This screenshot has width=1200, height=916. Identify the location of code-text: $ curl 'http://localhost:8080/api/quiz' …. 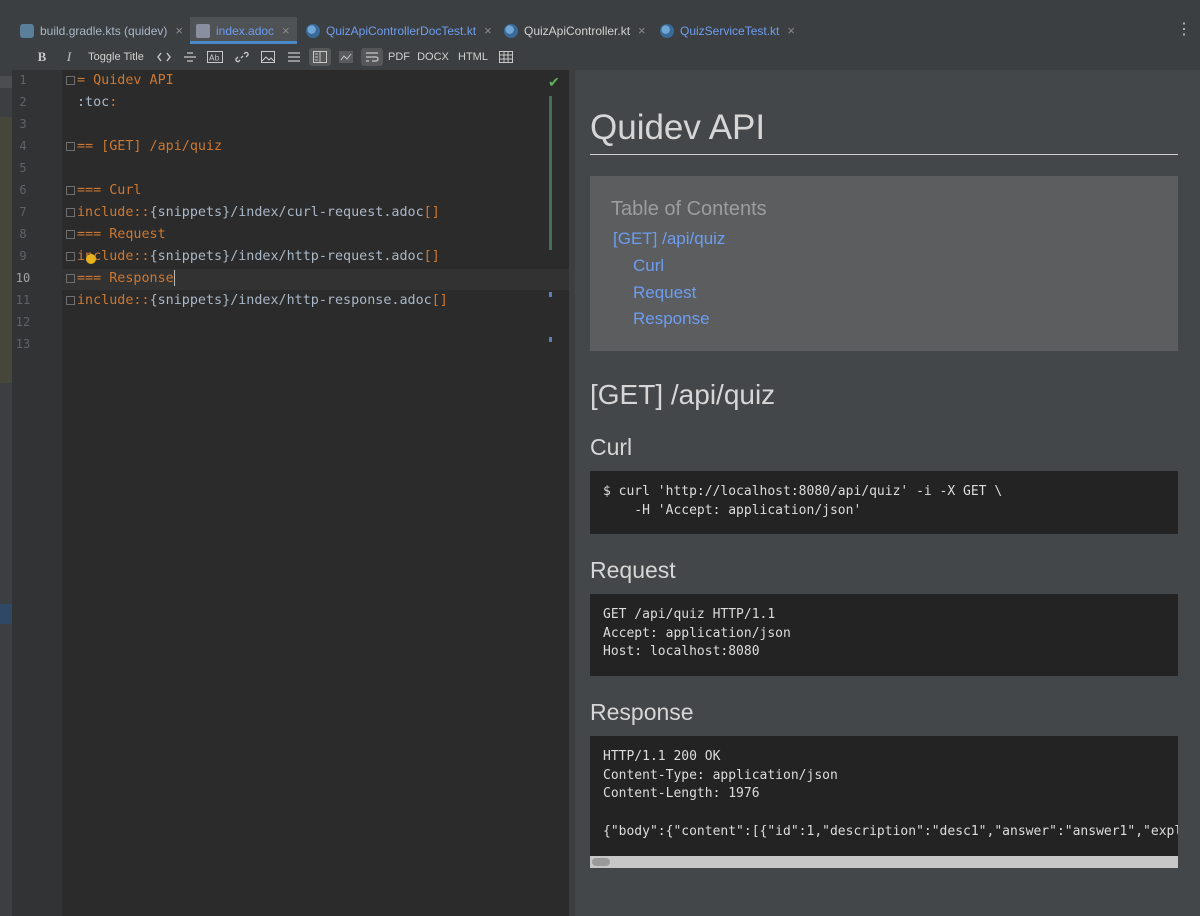
(803, 501).